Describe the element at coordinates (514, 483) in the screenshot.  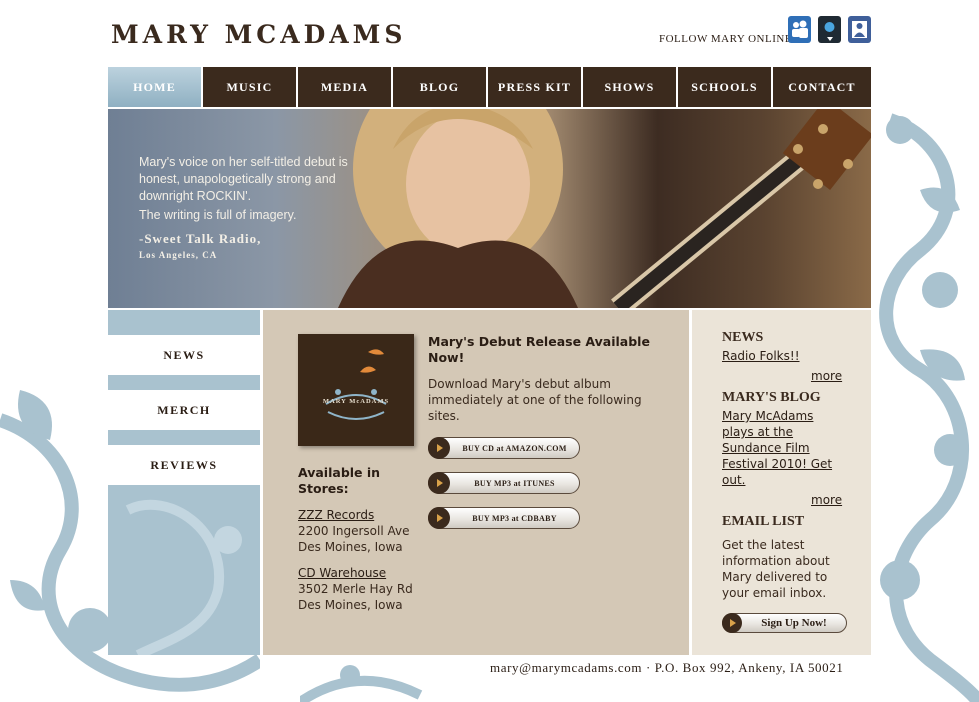
I see `buy-itunes-label: BUY MP3 at ITUNES` at that location.